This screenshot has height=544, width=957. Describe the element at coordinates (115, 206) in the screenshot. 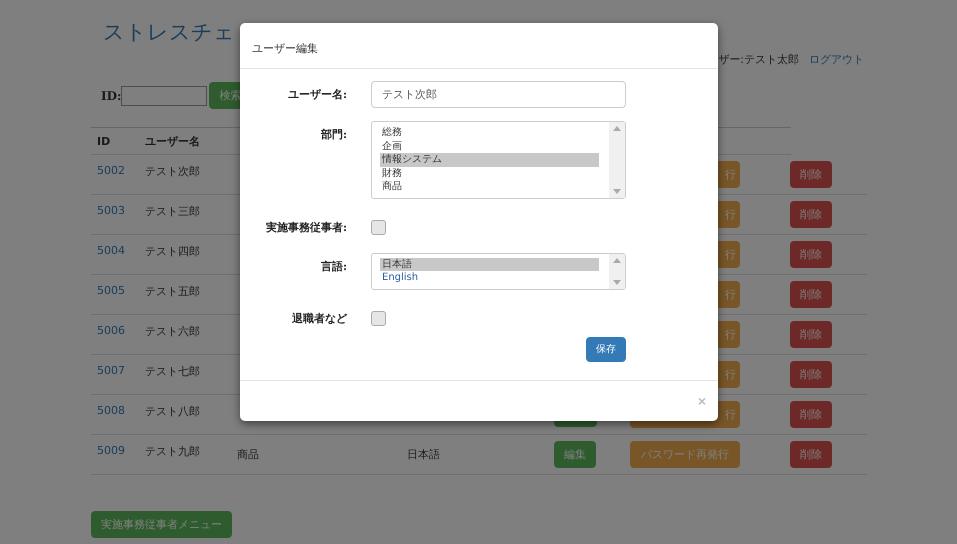

I see `id-link: 5003` at that location.